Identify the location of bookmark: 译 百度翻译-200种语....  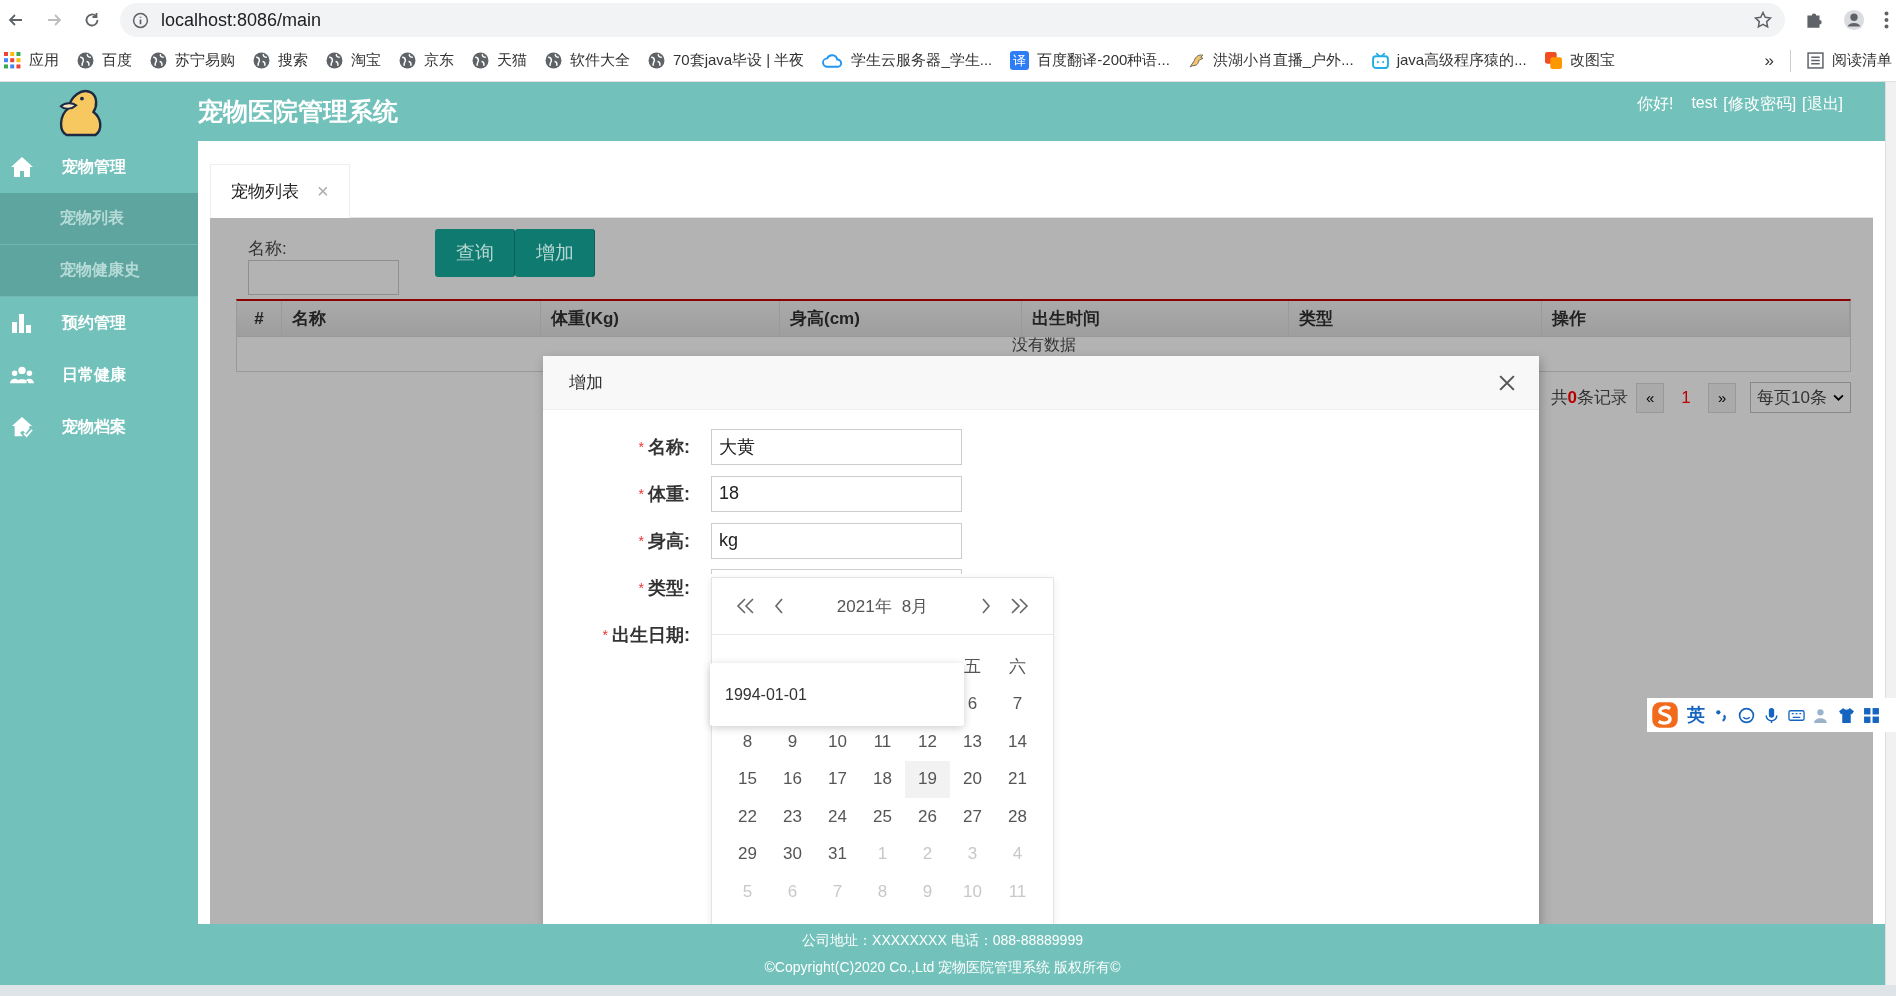
(1090, 60).